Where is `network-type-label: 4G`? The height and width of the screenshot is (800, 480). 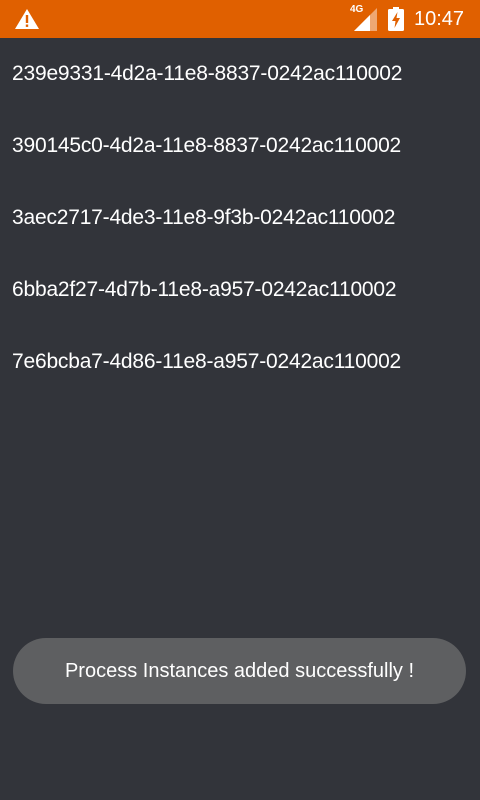 network-type-label: 4G is located at coordinates (357, 9).